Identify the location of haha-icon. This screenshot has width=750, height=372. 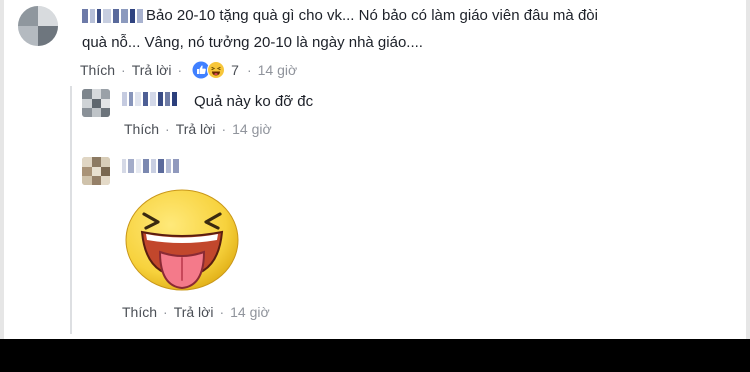
(216, 70).